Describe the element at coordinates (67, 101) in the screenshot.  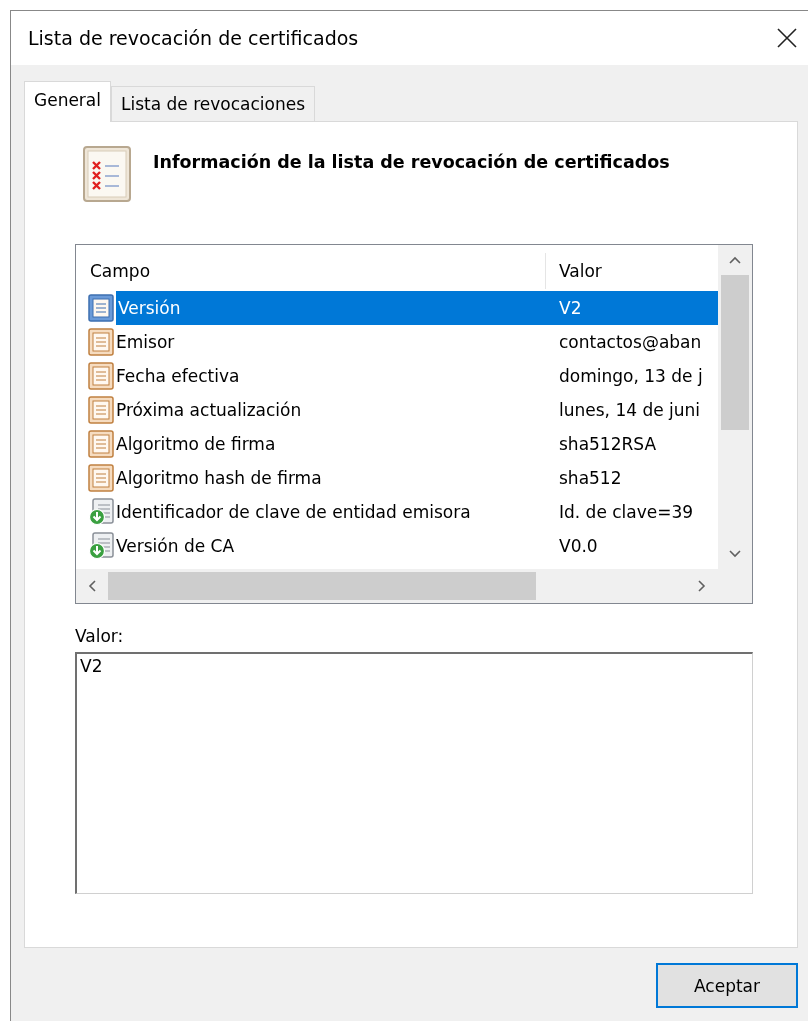
I see `tab: General` at that location.